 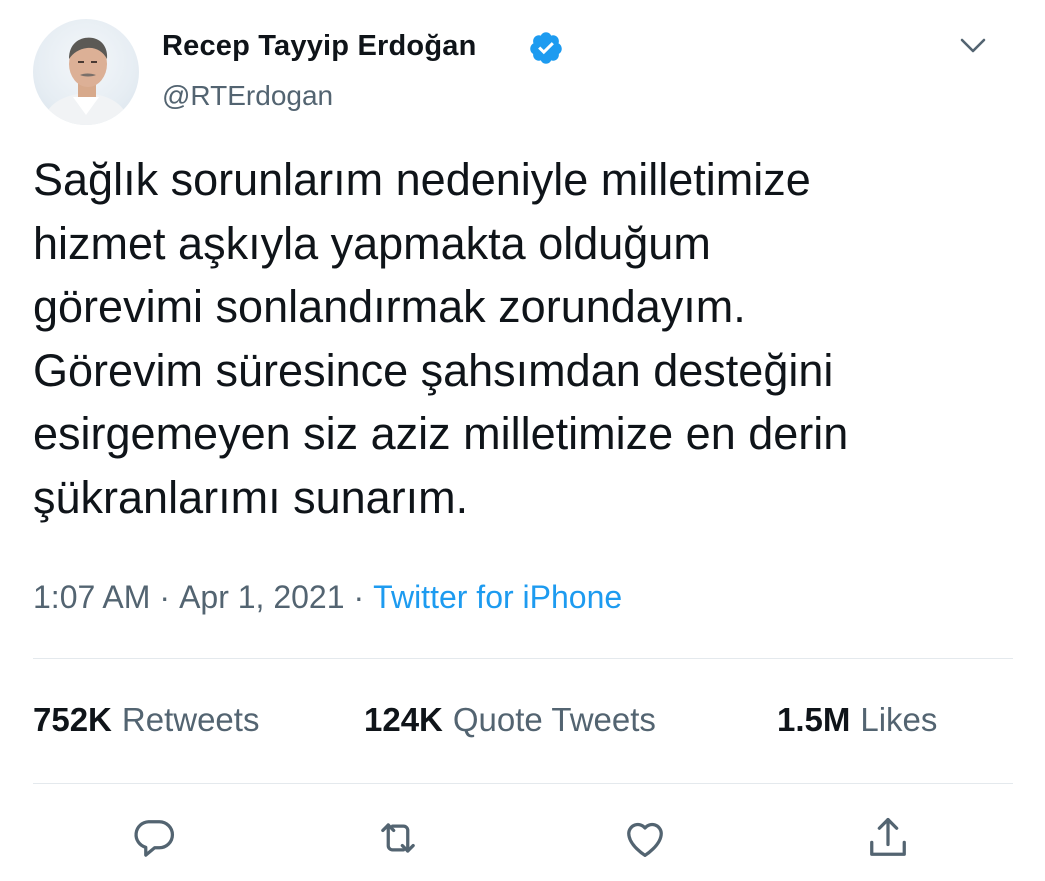 What do you see at coordinates (857, 720) in the screenshot?
I see `likes-stat: 1.5M Likes` at bounding box center [857, 720].